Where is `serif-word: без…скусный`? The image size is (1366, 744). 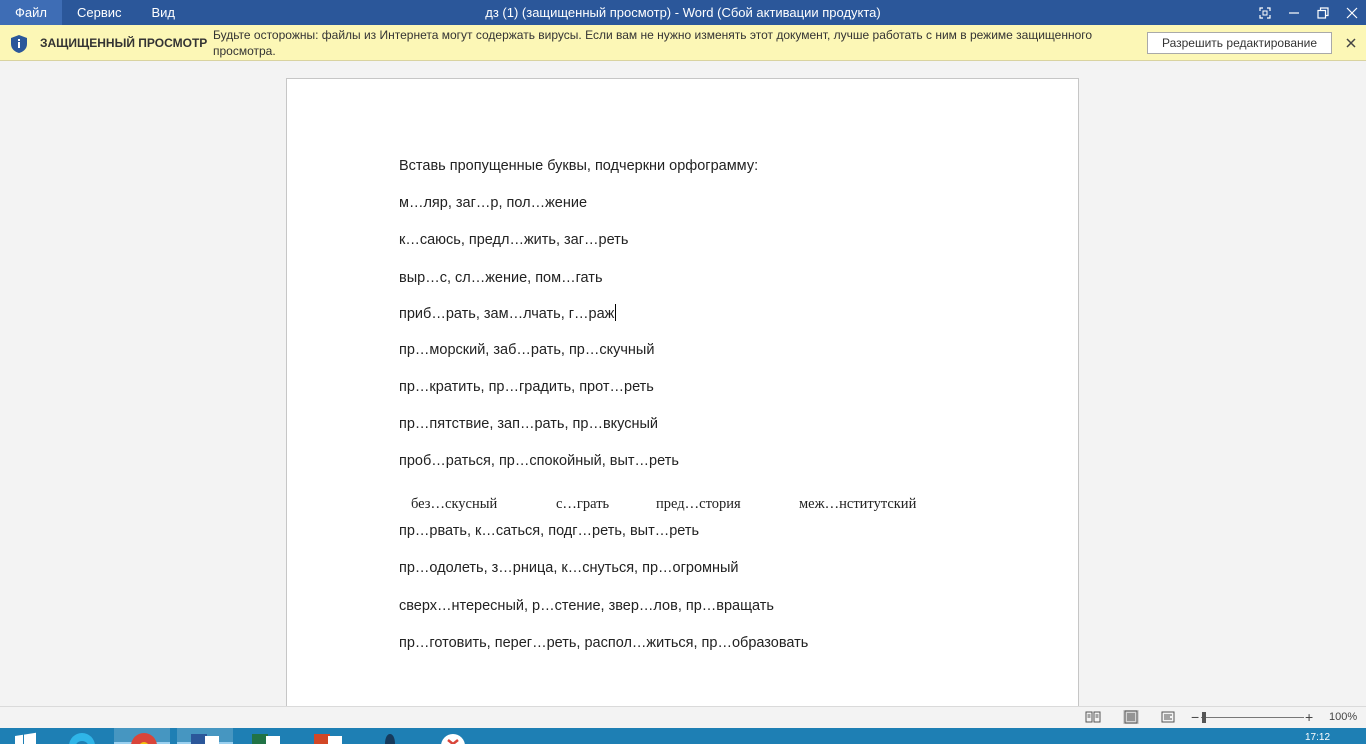
serif-word: без…скусный is located at coordinates (454, 504).